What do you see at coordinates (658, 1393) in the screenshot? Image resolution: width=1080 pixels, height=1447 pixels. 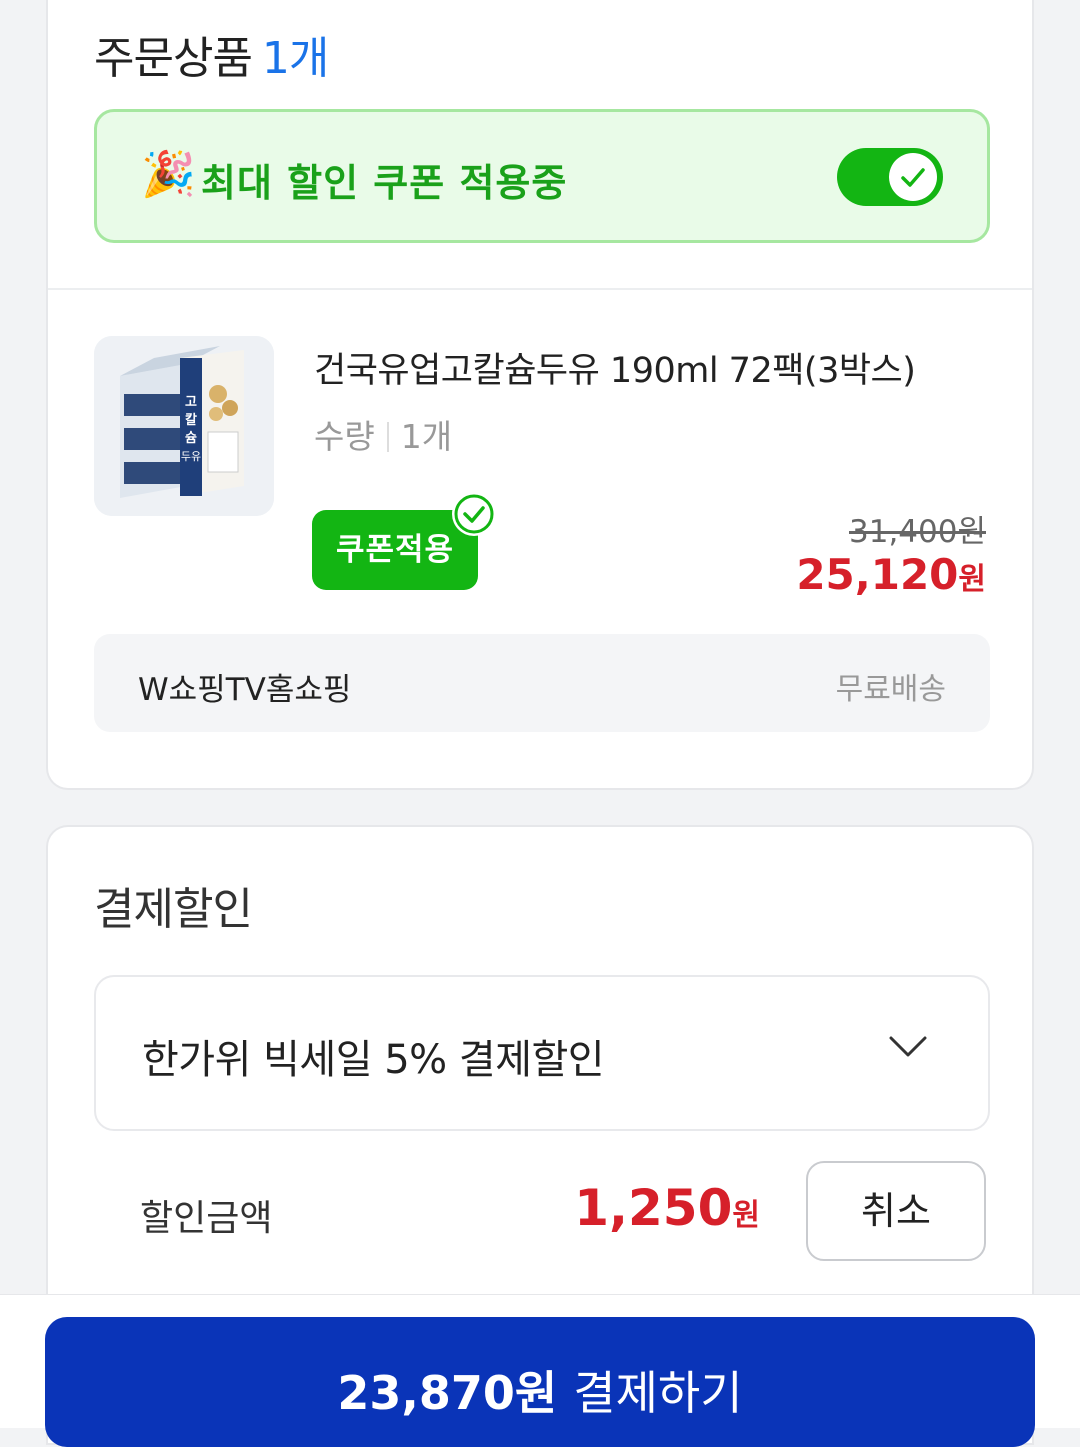 I see `pay-action-text: 결제하기` at bounding box center [658, 1393].